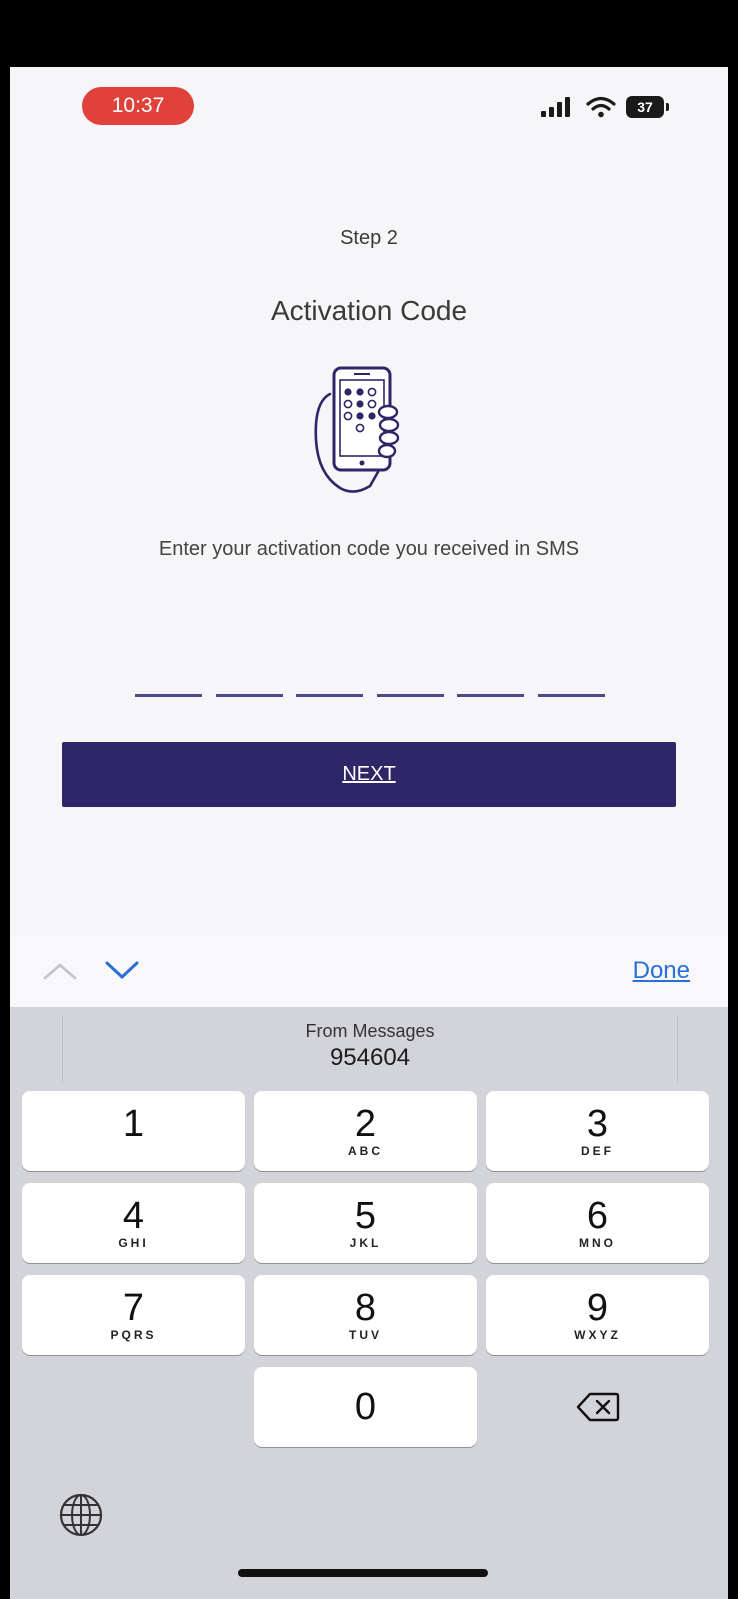  I want to click on key-7: 7 PQRS, so click(133, 1315).